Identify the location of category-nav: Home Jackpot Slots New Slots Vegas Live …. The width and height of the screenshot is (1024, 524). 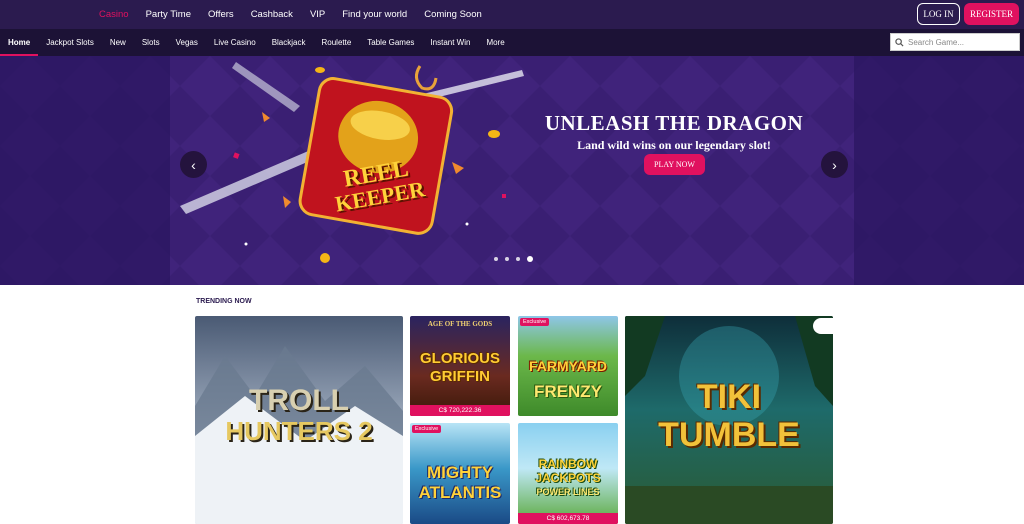
(512, 42).